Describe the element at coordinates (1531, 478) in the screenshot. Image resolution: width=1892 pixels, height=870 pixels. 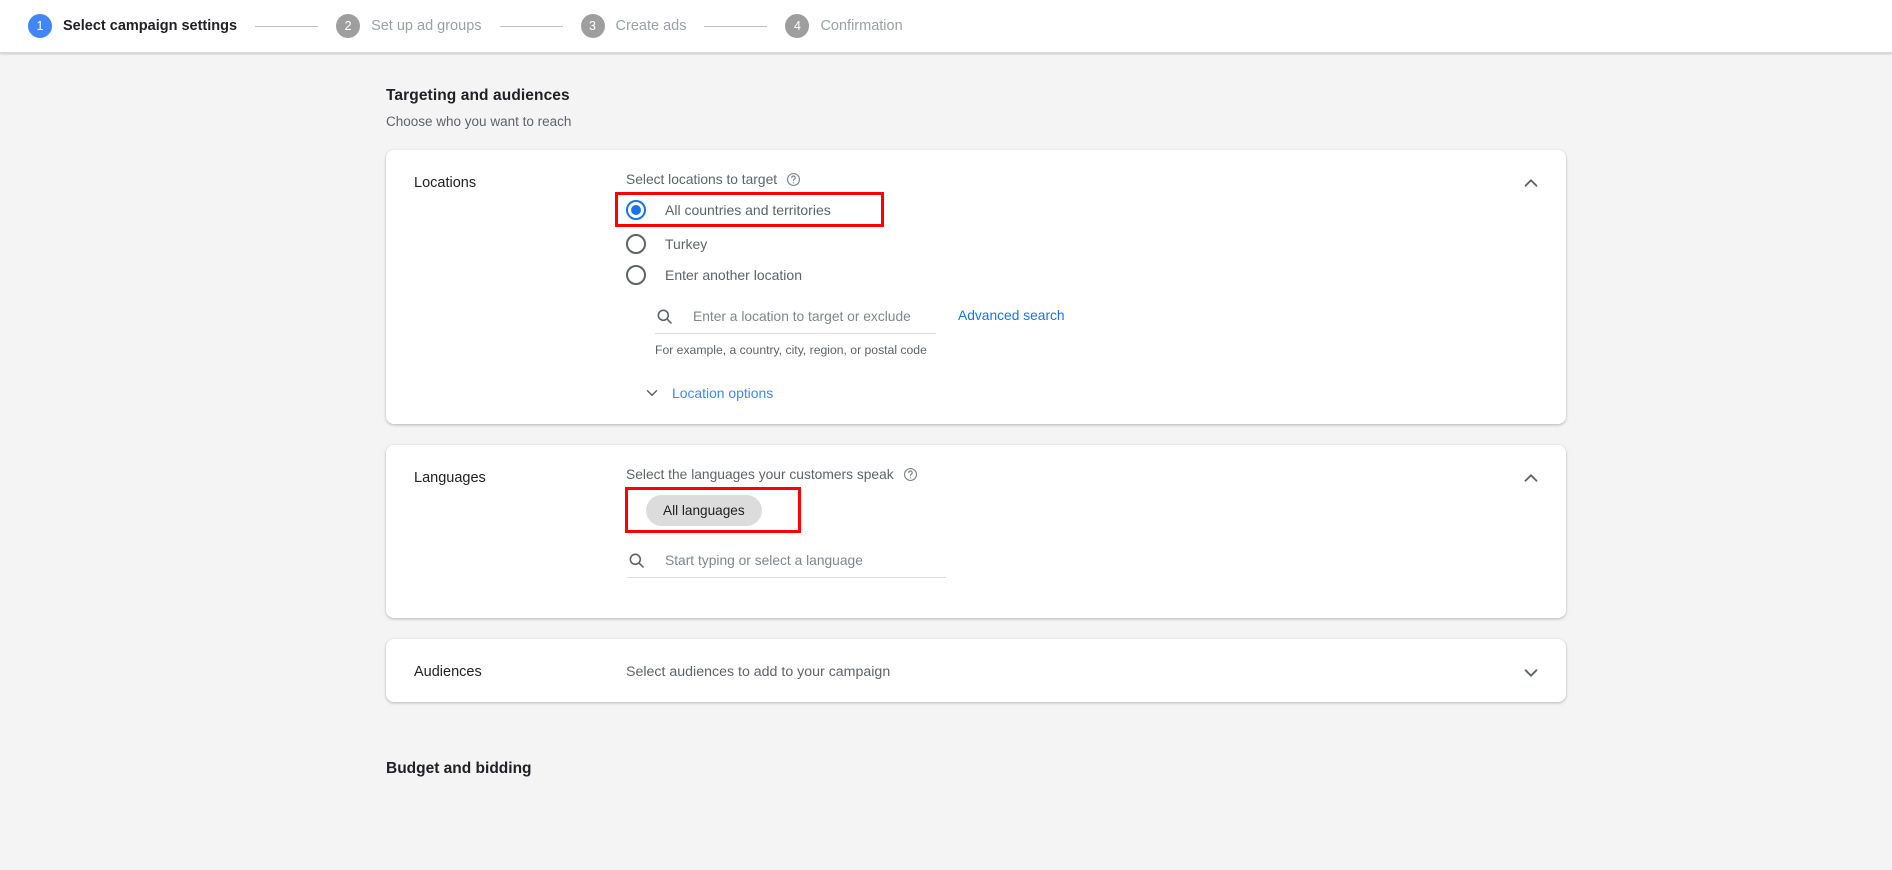
I see `languages-collapse-chevron-up-icon` at that location.